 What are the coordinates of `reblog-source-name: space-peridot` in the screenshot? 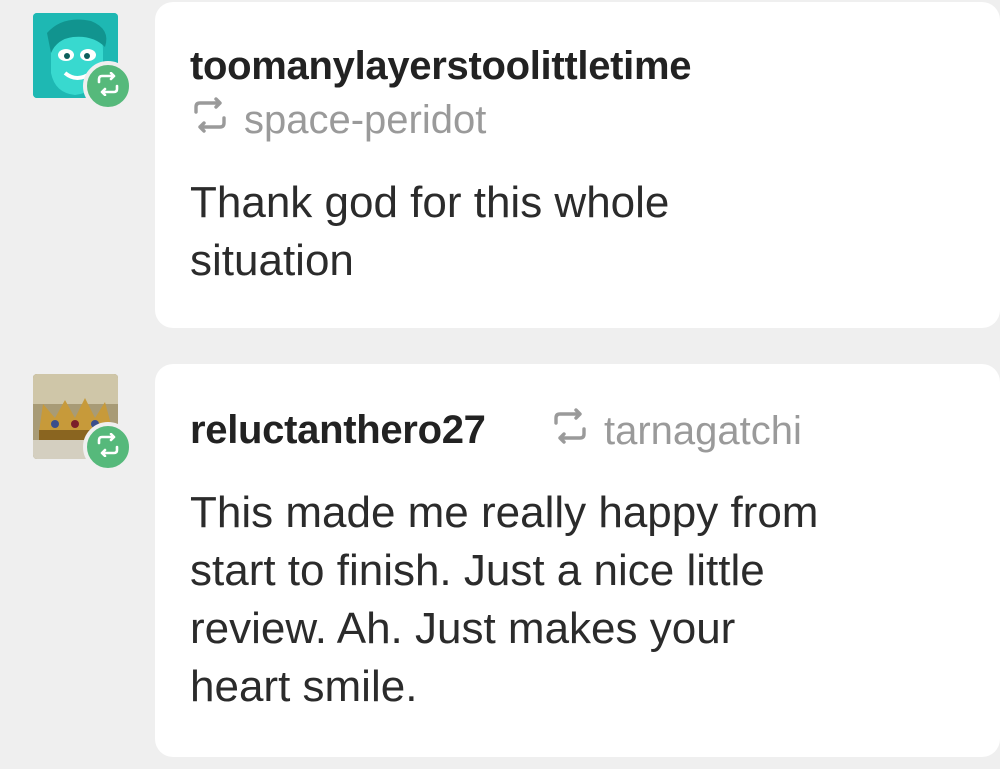 It's located at (365, 119).